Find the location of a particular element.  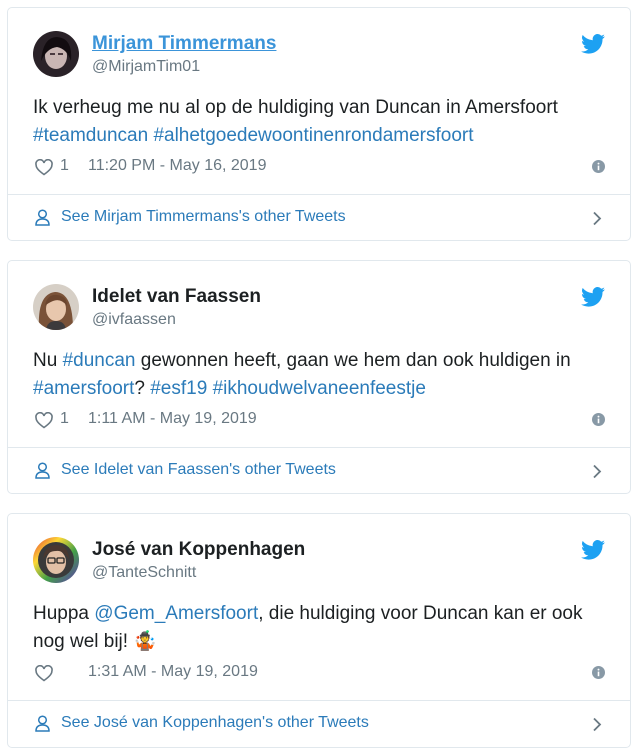

tweet-meta: 1 1:11 AM - May 19, 2019 is located at coordinates (321, 421).